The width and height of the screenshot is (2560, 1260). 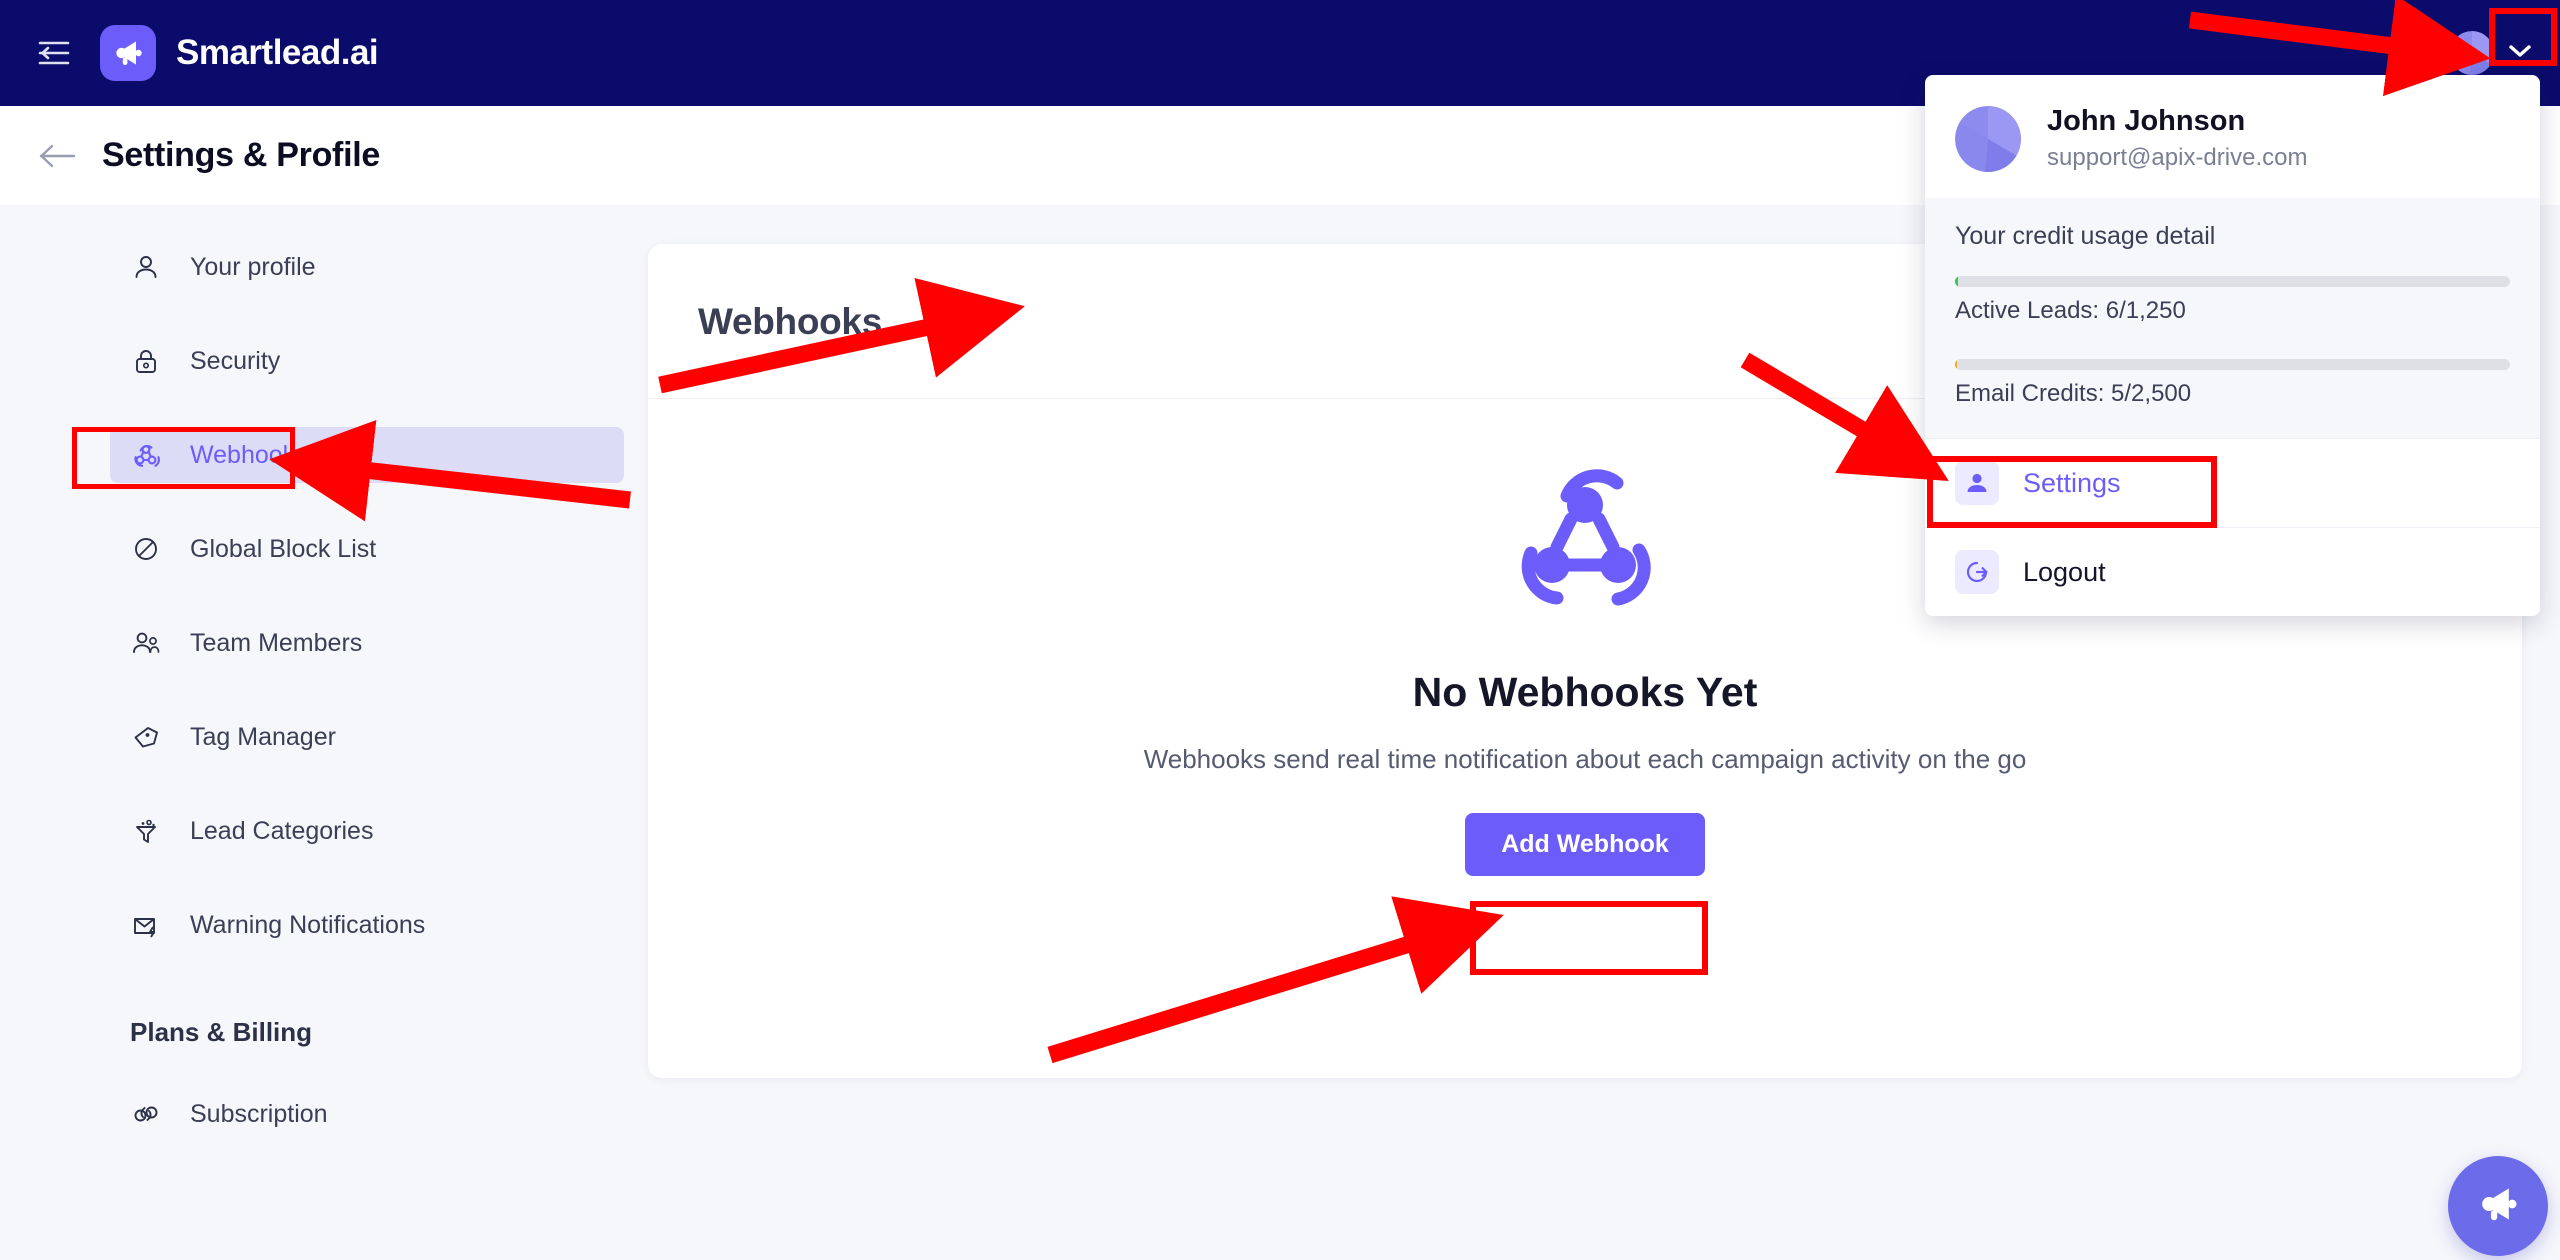 I want to click on tag-icon, so click(x=146, y=737).